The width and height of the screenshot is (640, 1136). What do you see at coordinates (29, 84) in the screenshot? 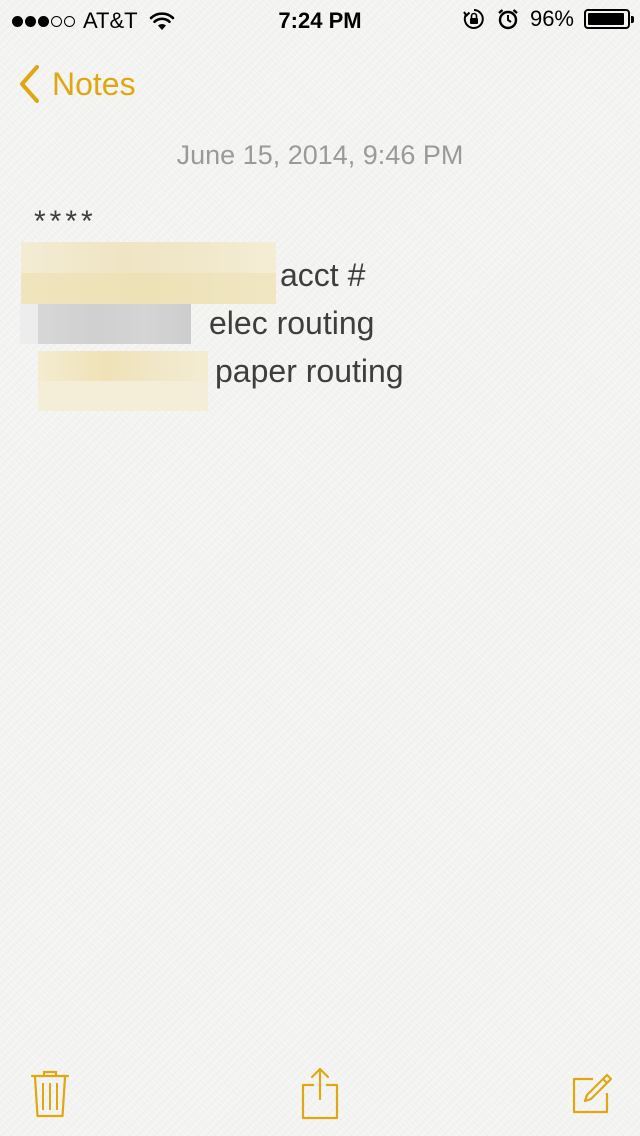
I see `chevron-left-icon` at bounding box center [29, 84].